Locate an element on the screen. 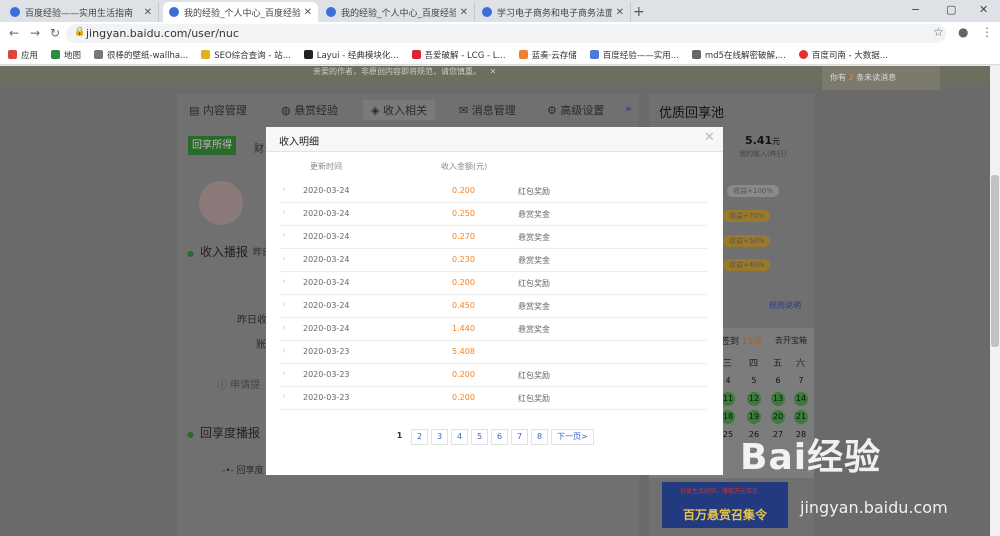  tab-income: ◈ 收入相关 is located at coordinates (399, 110).